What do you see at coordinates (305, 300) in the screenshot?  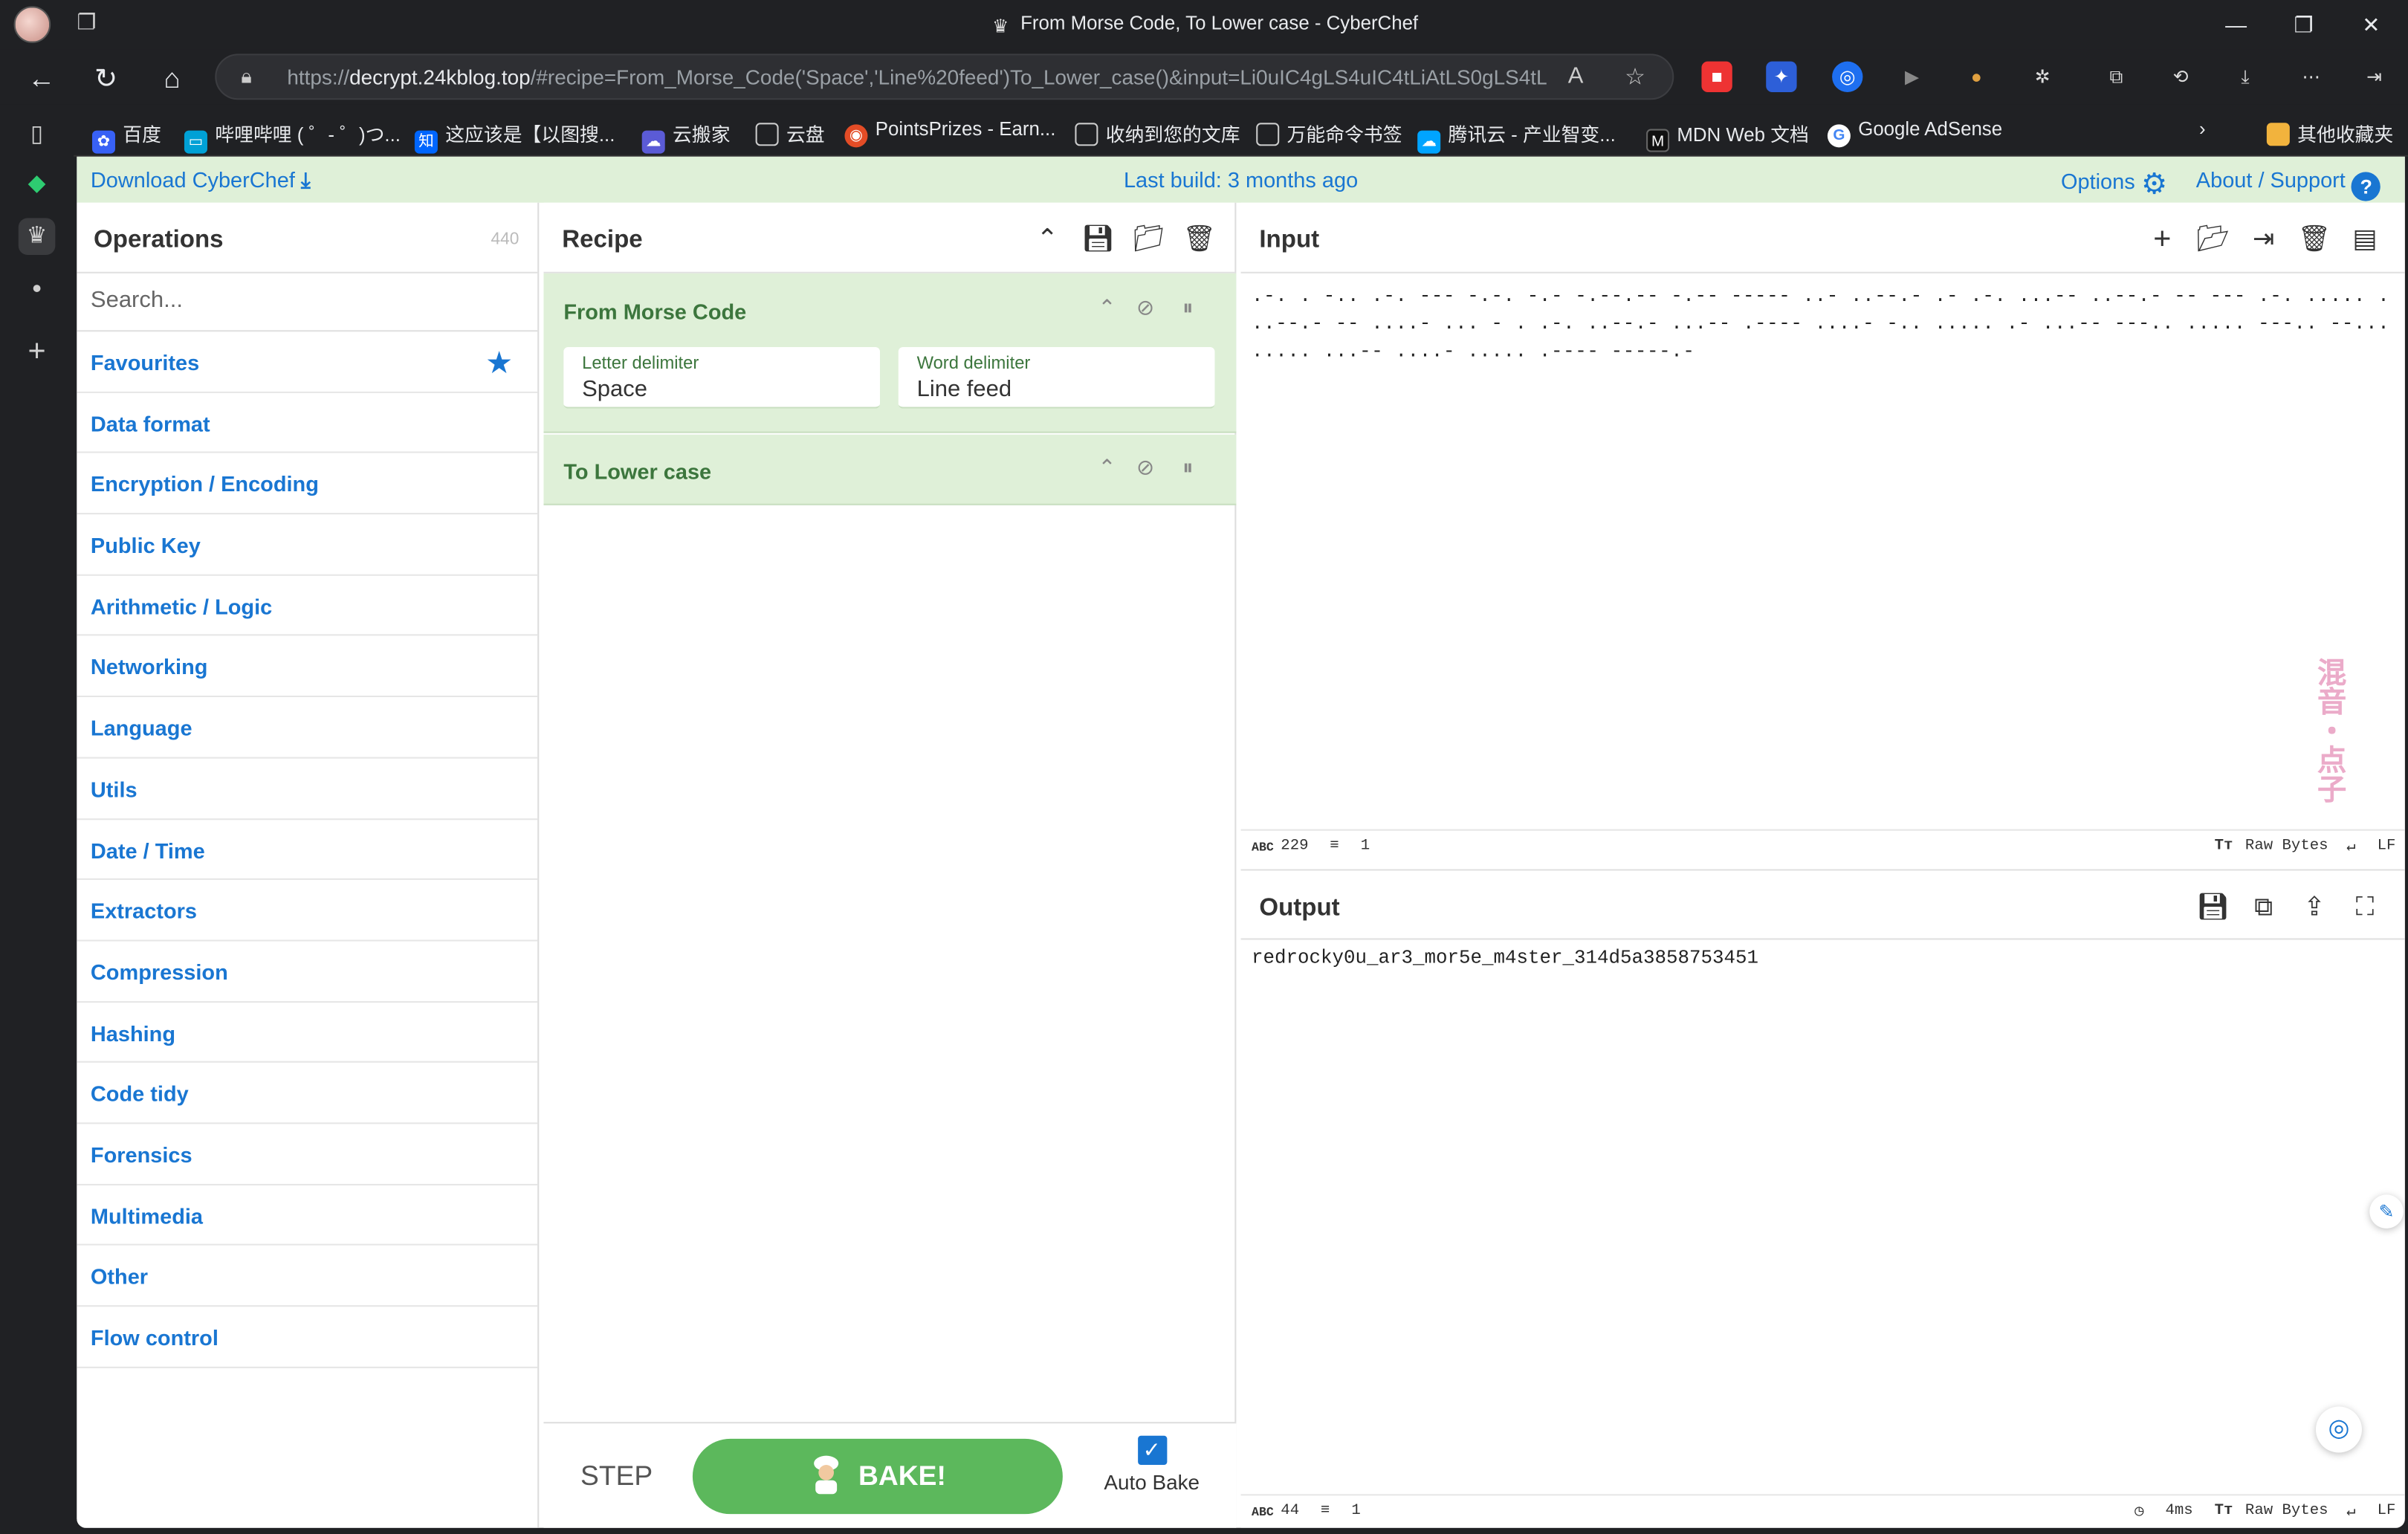 I see `operations-search-input` at bounding box center [305, 300].